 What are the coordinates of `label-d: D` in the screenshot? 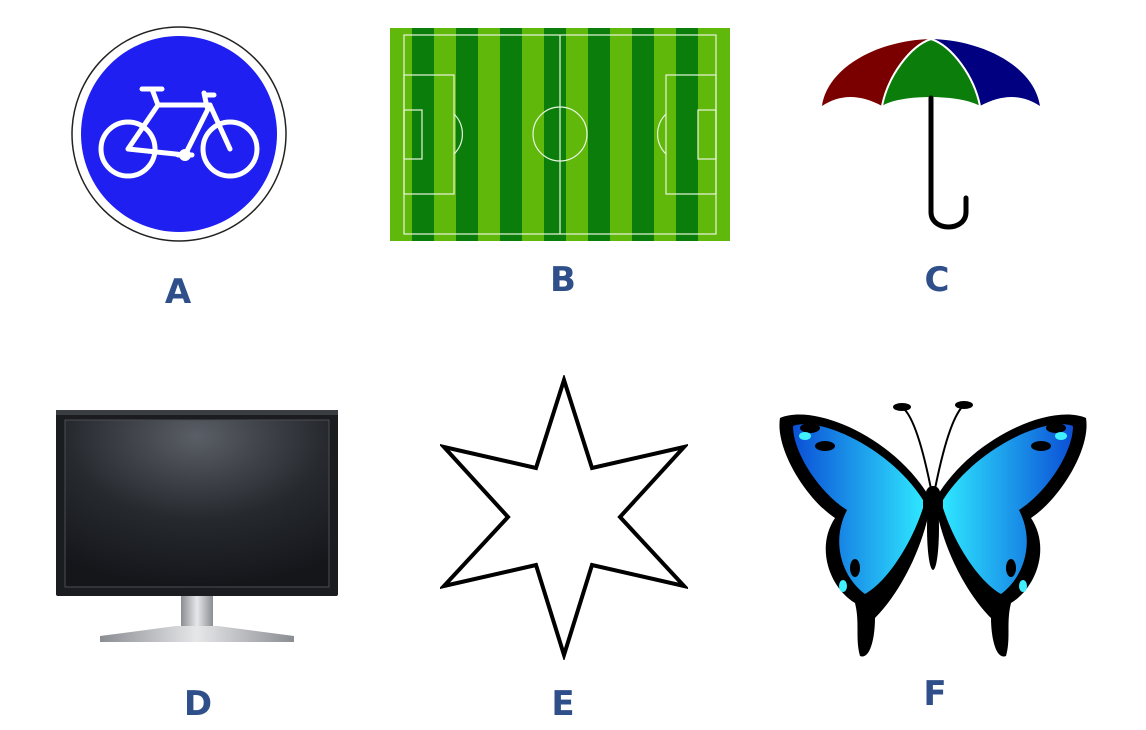 It's located at (198, 704).